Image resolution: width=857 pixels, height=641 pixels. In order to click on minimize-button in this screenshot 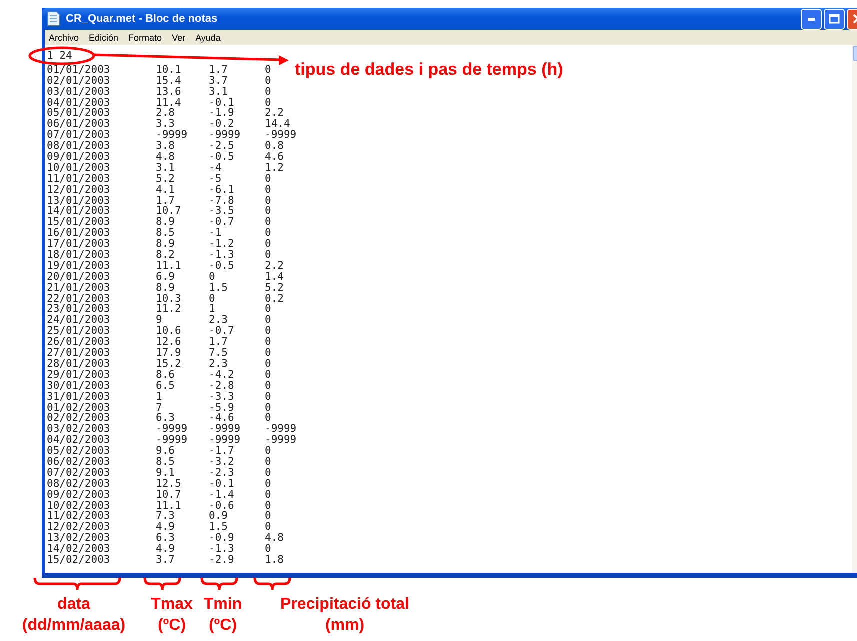, I will do `click(811, 19)`.